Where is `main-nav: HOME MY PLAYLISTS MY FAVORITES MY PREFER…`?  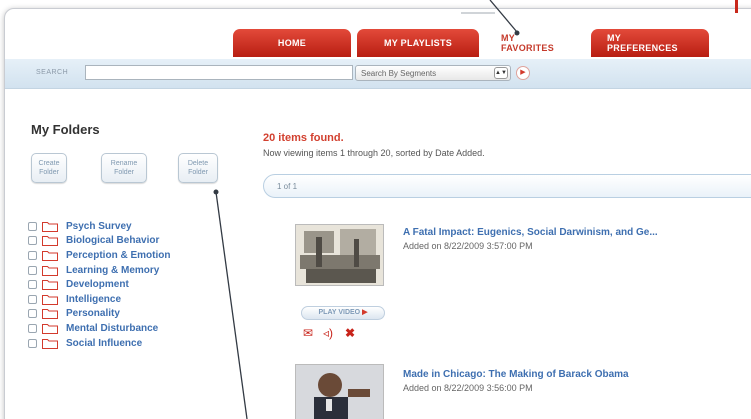
main-nav: HOME MY PLAYLISTS MY FAVORITES MY PREFER… is located at coordinates (471, 44).